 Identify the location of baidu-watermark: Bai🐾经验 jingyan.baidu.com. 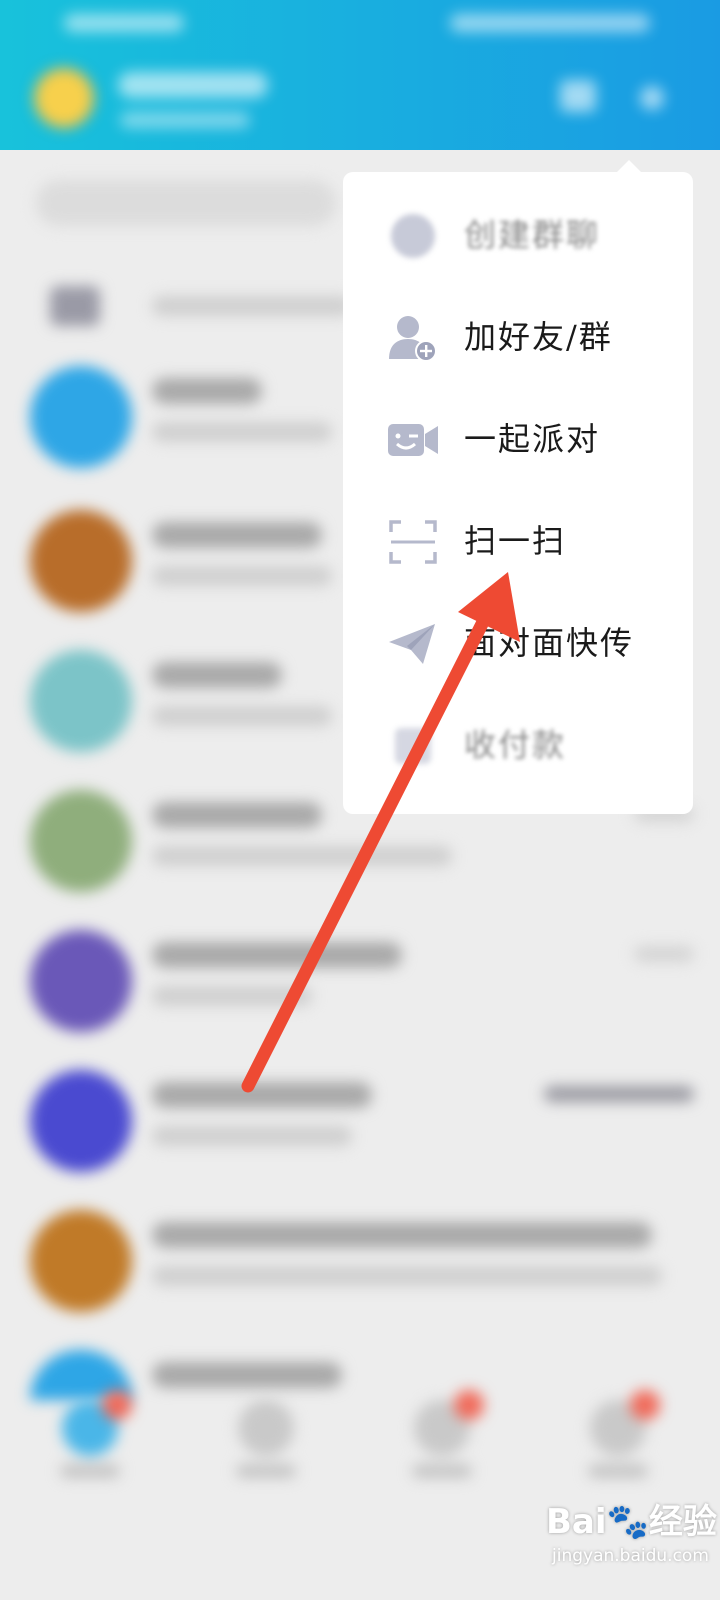
(631, 1534).